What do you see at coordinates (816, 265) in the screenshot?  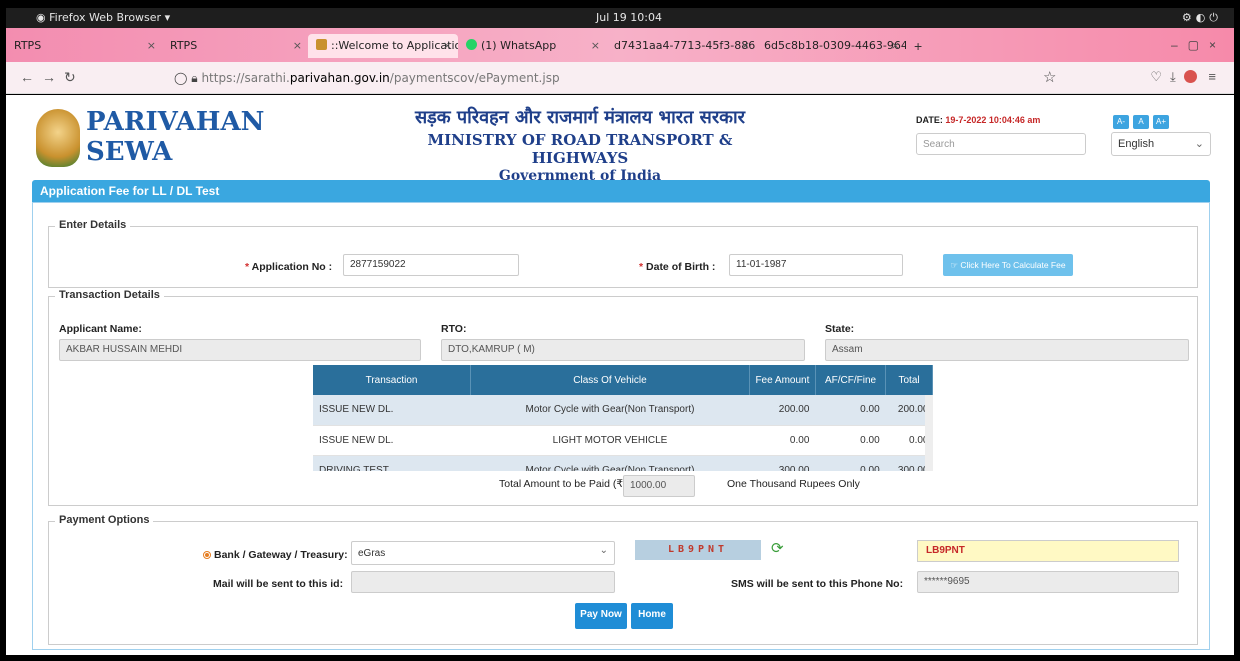 I see `dob-input: 11-01-1987` at bounding box center [816, 265].